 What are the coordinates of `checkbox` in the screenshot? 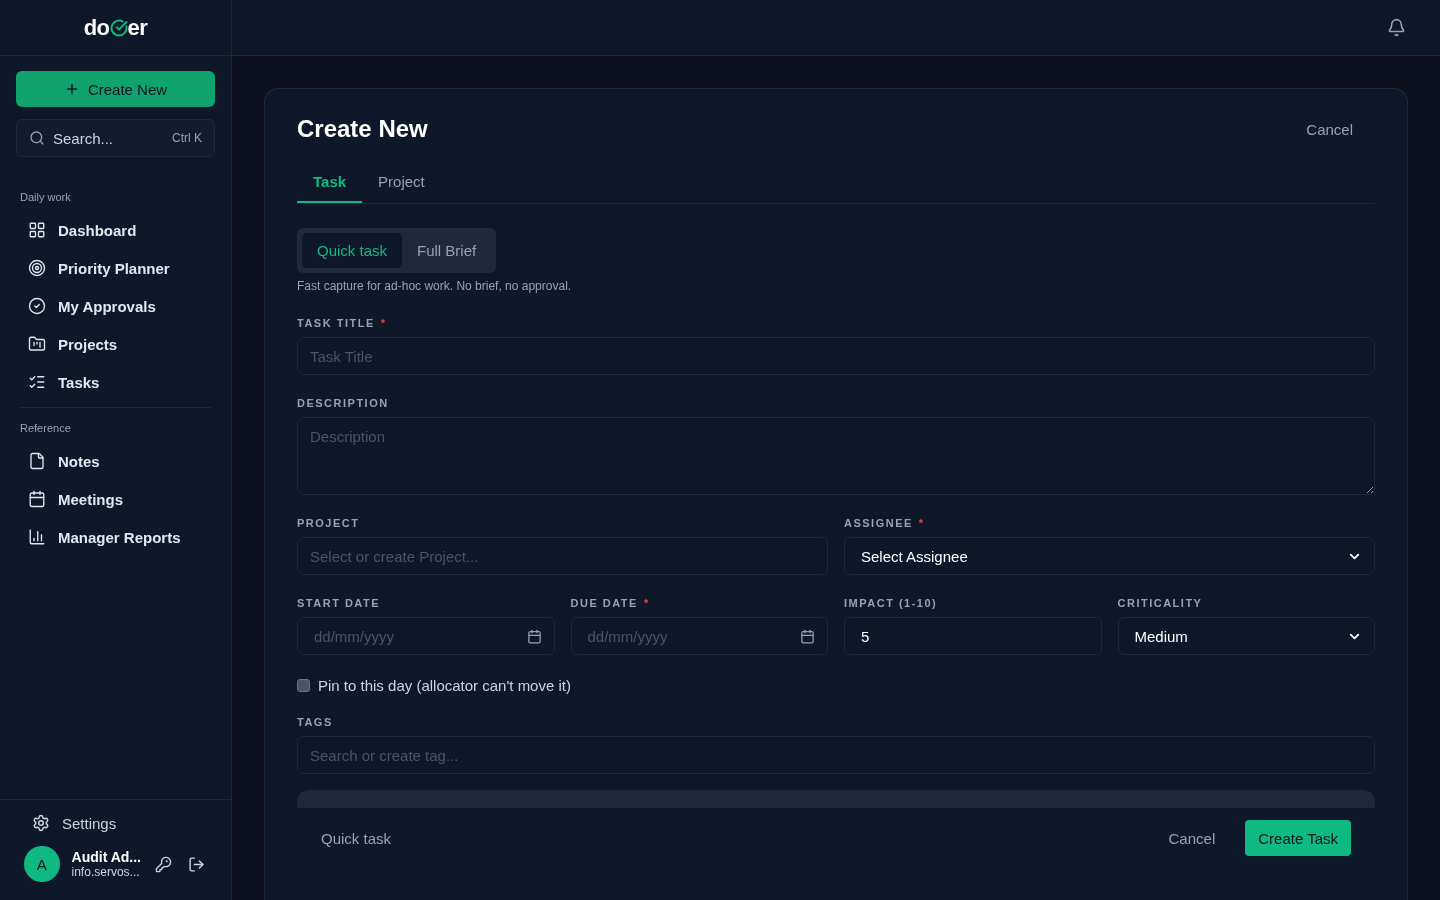 It's located at (303, 685).